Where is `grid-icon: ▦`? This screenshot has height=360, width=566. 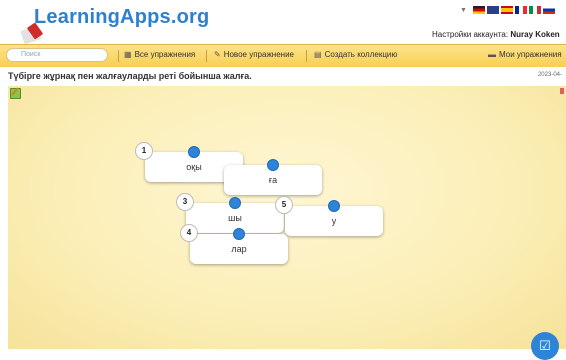
grid-icon: ▦ is located at coordinates (128, 54).